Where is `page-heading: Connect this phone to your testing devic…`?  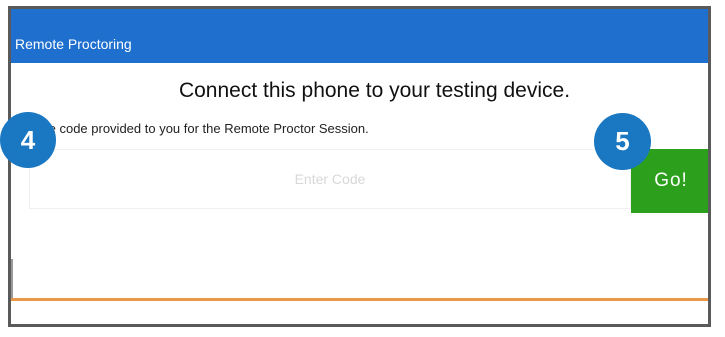
page-heading: Connect this phone to your testing devic… is located at coordinates (374, 90).